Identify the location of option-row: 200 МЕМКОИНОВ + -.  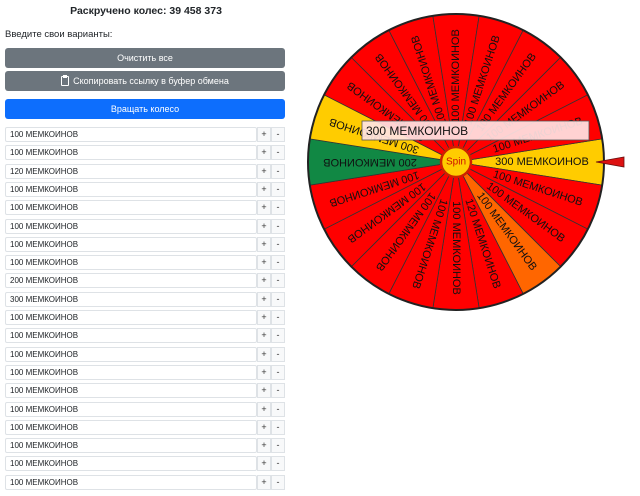
(145, 281).